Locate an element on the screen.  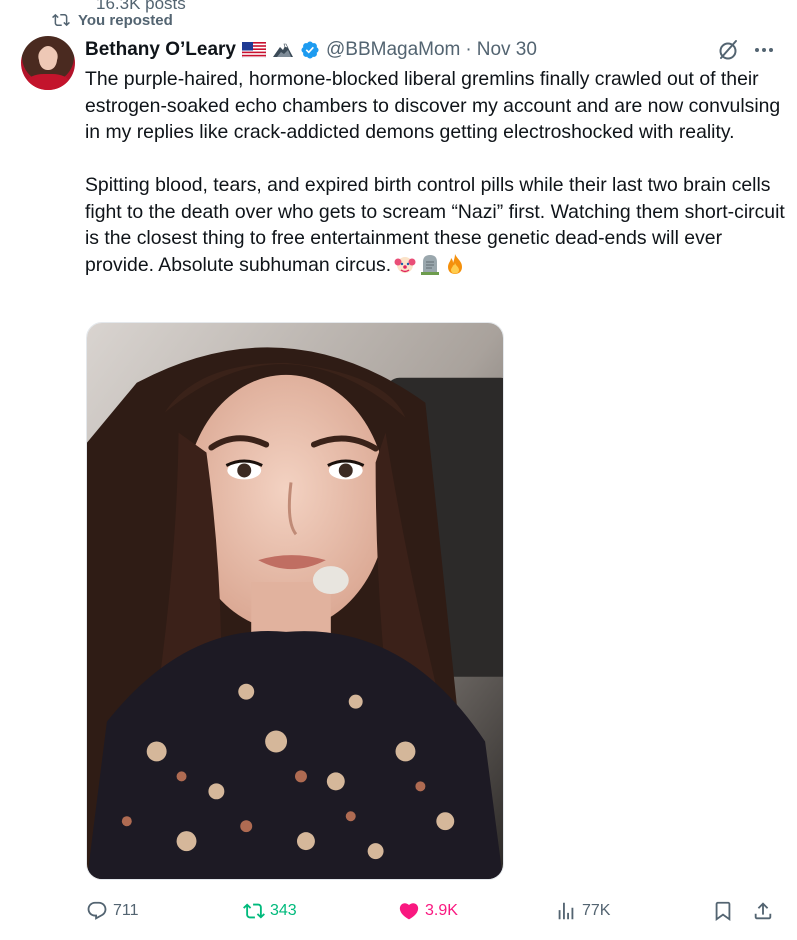
ellipsis-icon is located at coordinates (764, 50).